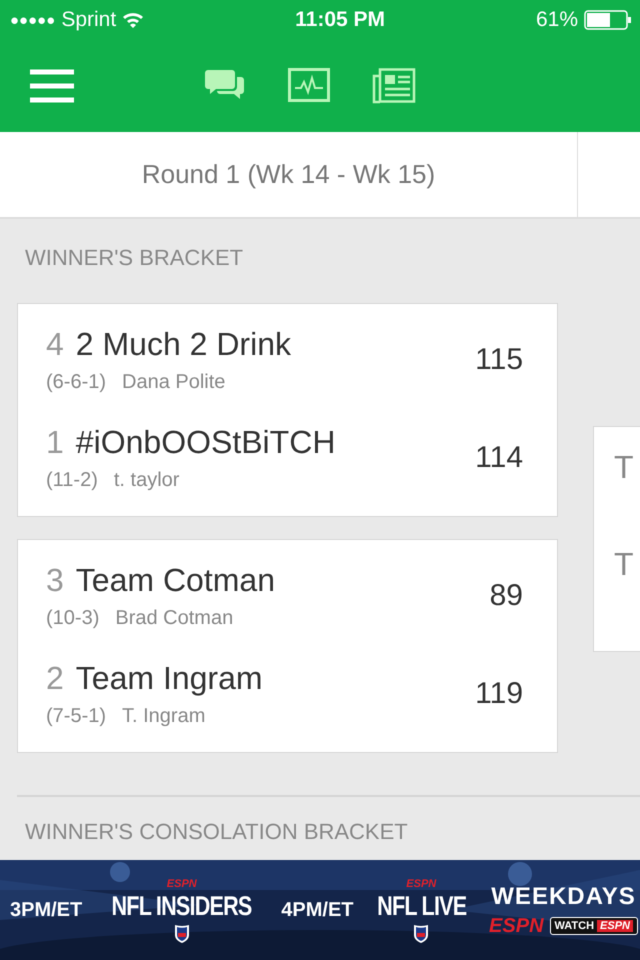  What do you see at coordinates (499, 360) in the screenshot?
I see `team-score: 115` at bounding box center [499, 360].